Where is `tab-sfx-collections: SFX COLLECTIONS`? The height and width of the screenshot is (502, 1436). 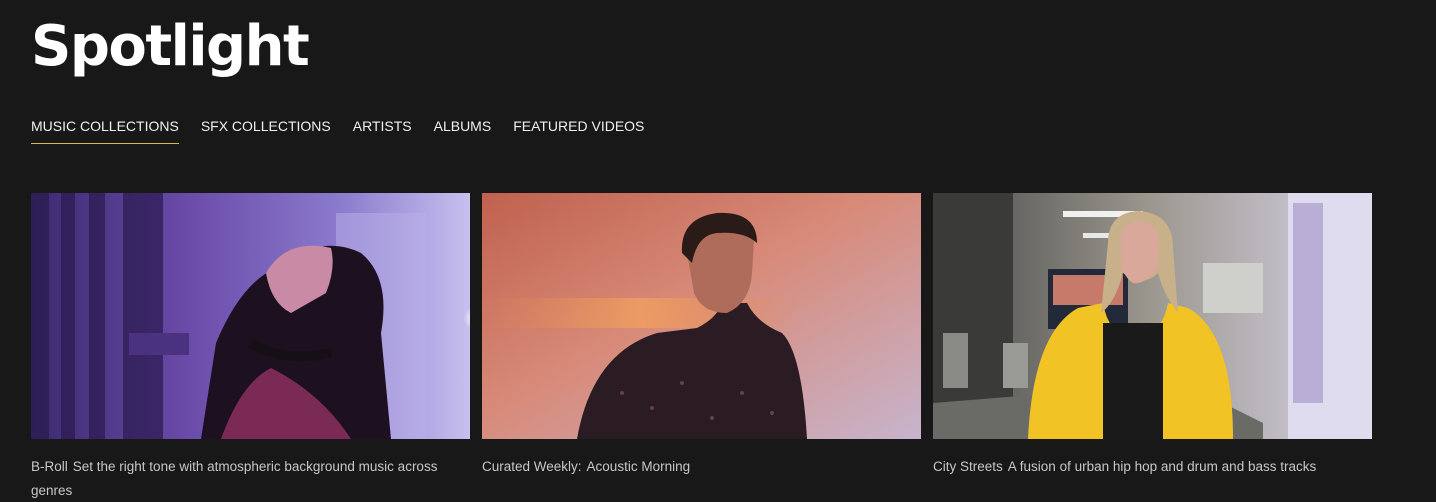 tab-sfx-collections: SFX COLLECTIONS is located at coordinates (266, 131).